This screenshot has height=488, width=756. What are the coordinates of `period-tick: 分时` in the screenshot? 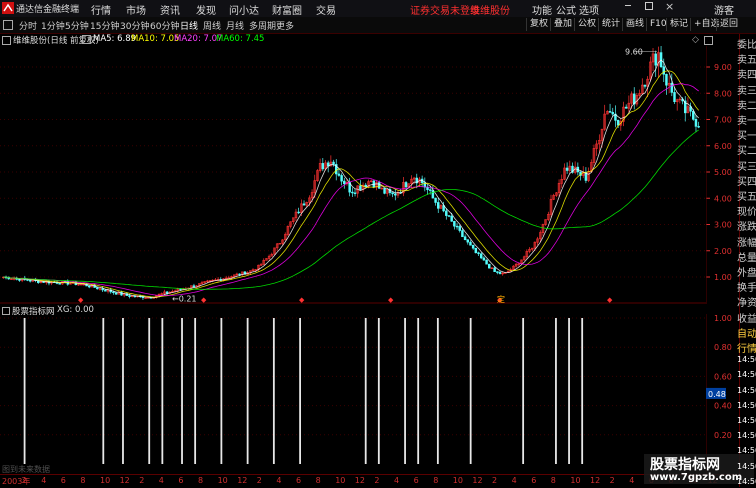 It's located at (28, 25).